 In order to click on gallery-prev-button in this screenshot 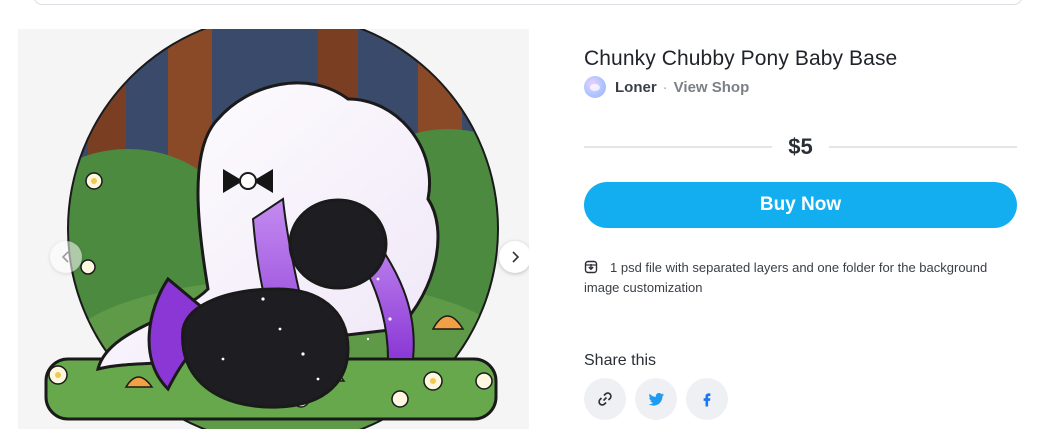, I will do `click(66, 257)`.